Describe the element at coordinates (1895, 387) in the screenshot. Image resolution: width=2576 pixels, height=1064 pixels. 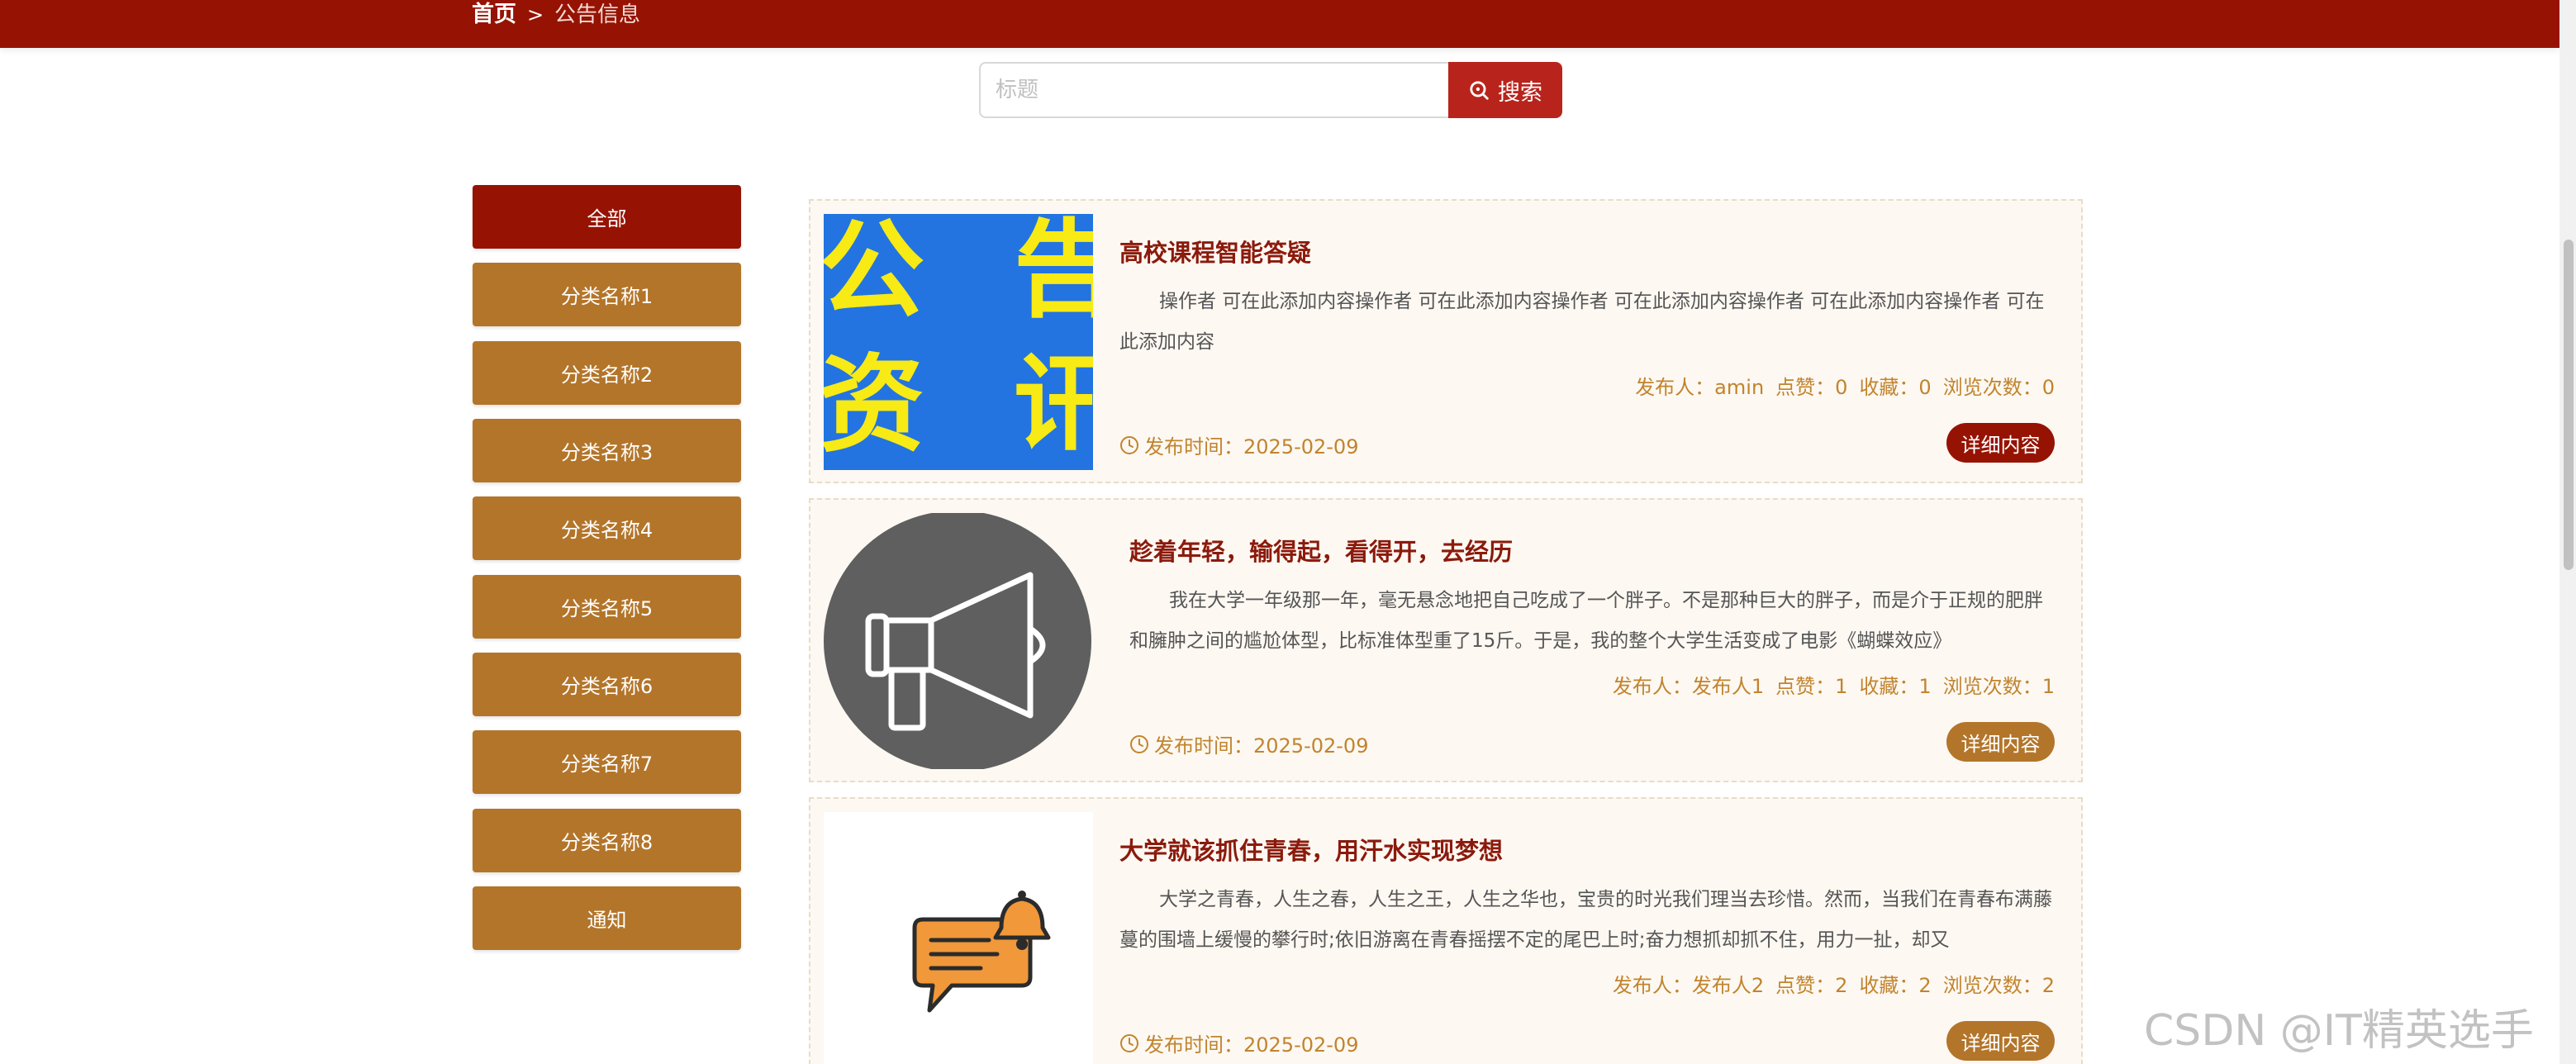
I see `favorite-count: 收藏：0` at that location.